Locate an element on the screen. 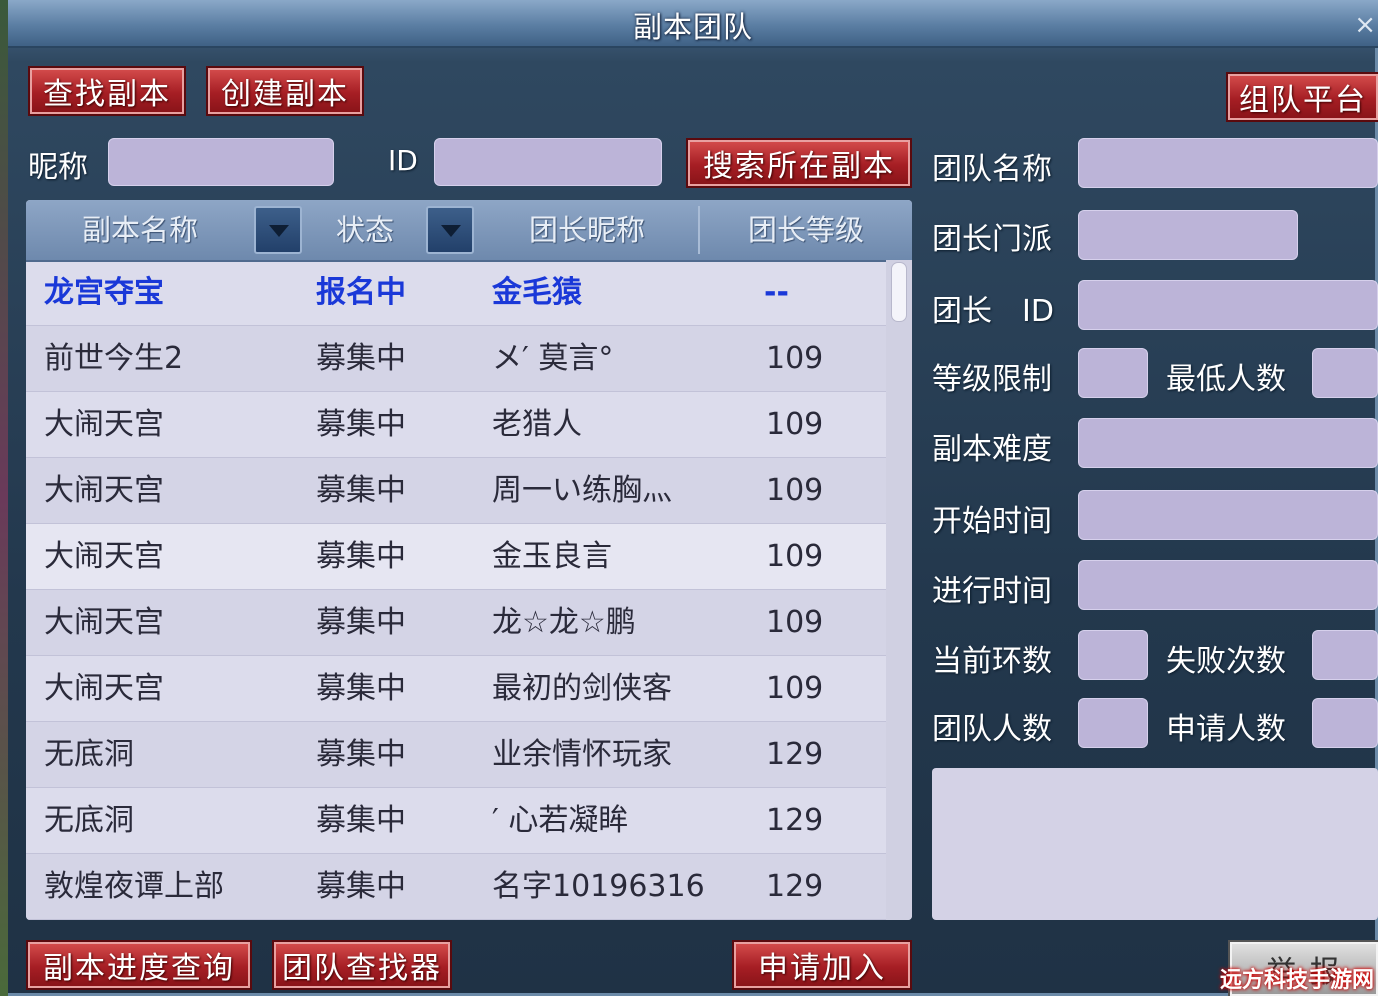  window-left-edge is located at coordinates (4, 498).